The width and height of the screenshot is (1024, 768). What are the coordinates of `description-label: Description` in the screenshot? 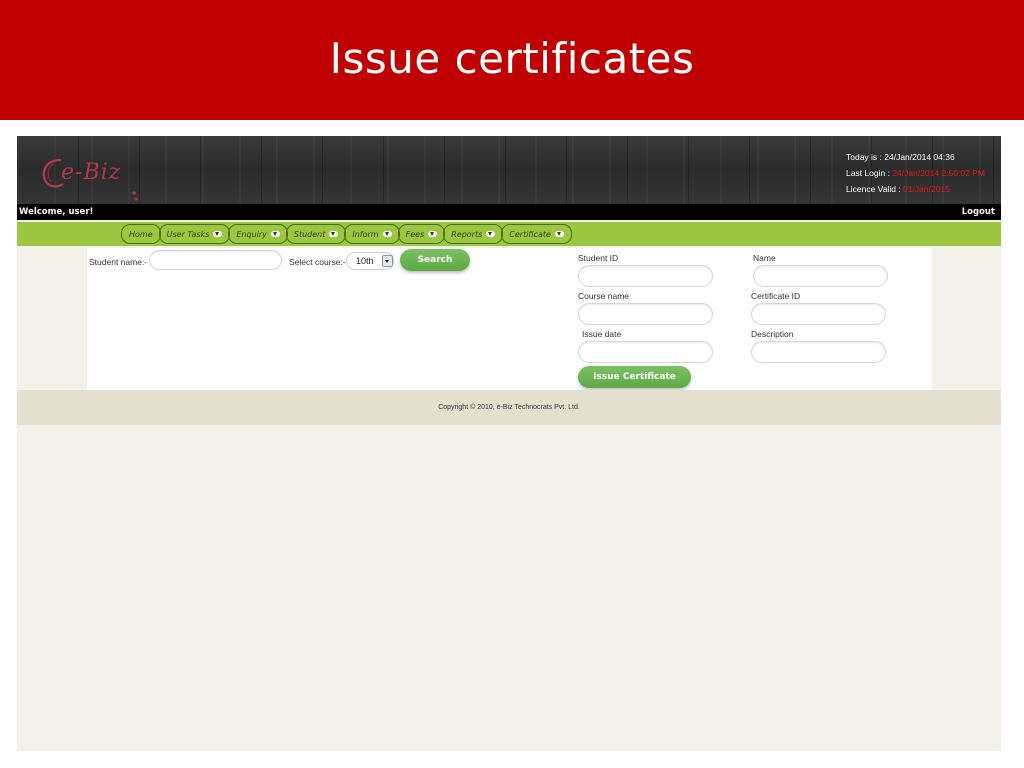 It's located at (772, 334).